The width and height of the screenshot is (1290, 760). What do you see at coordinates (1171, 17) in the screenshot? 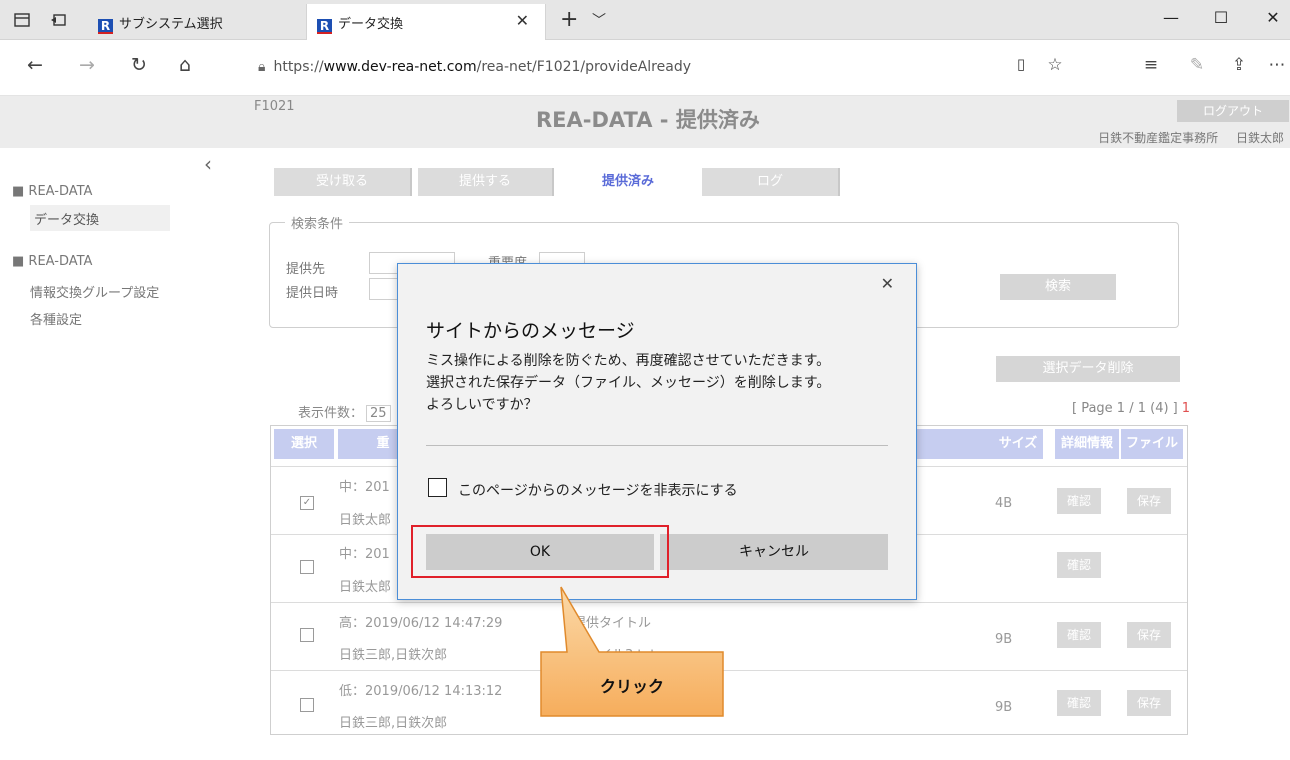
I see `minimize-icon: —` at bounding box center [1171, 17].